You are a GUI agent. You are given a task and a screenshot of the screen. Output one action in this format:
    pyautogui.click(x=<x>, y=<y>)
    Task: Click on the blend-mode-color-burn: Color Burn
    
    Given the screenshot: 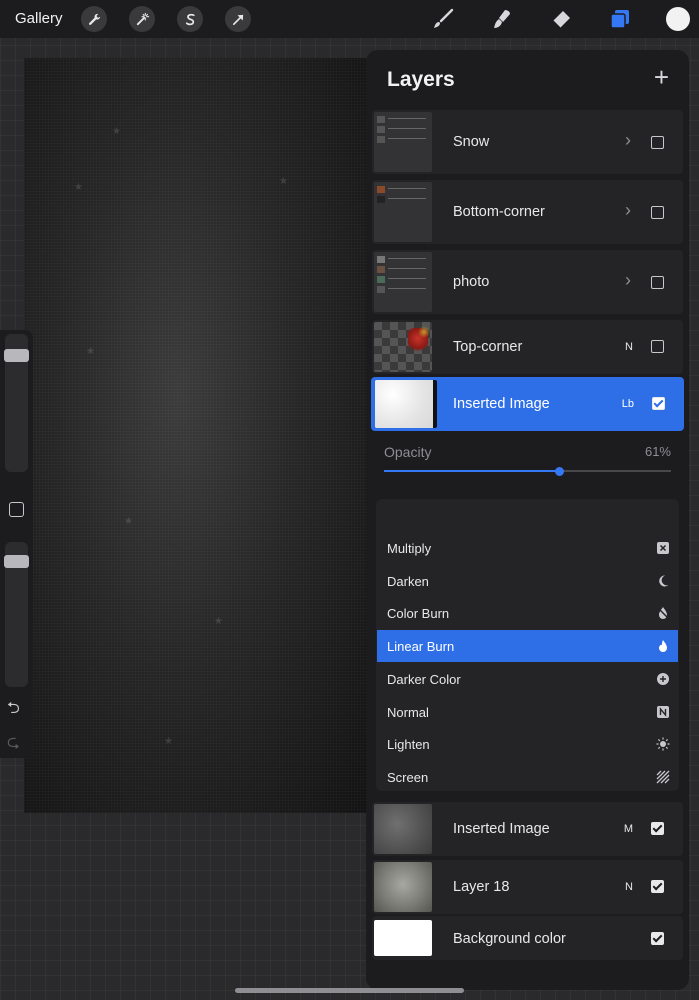 What is the action you would take?
    pyautogui.click(x=527, y=613)
    